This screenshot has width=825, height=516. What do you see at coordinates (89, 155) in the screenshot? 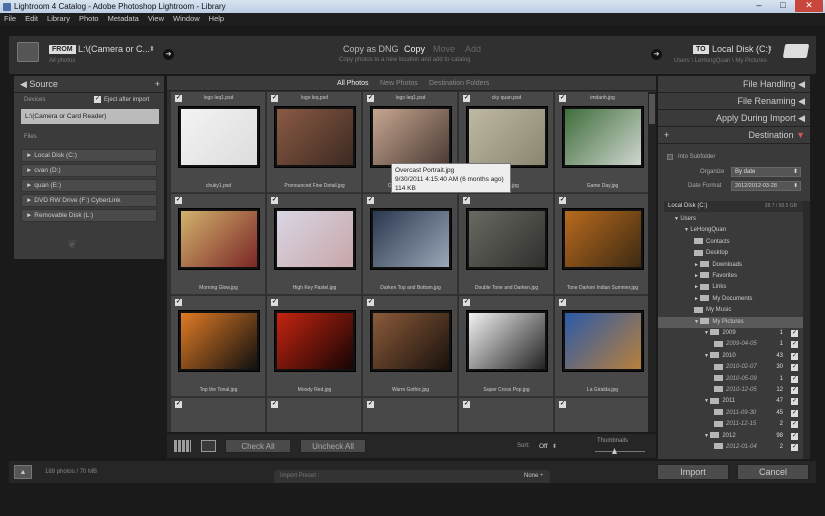
I see `drive-item: ► Local Disk (C:)` at bounding box center [89, 155].